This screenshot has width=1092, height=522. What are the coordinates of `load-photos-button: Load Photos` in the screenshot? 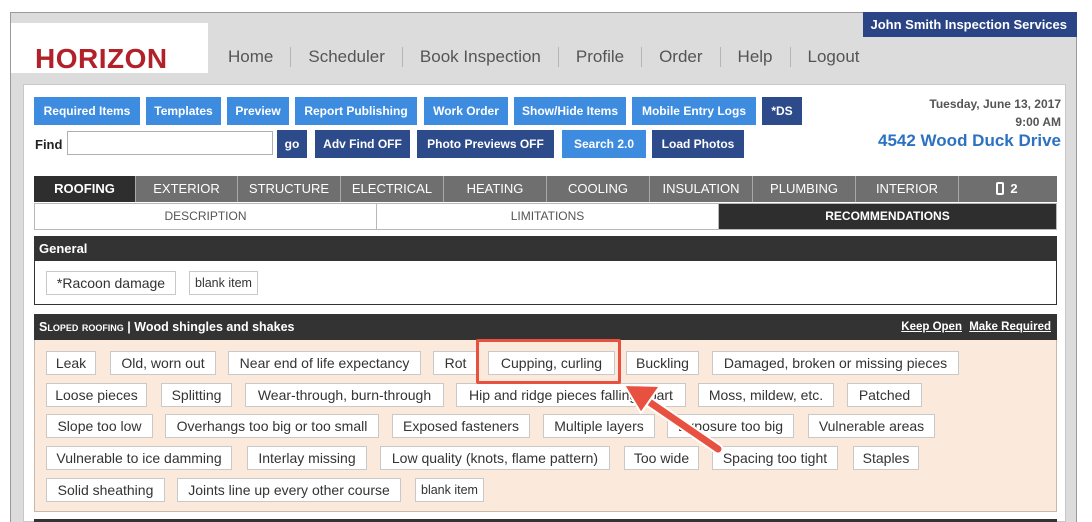 It's located at (698, 144).